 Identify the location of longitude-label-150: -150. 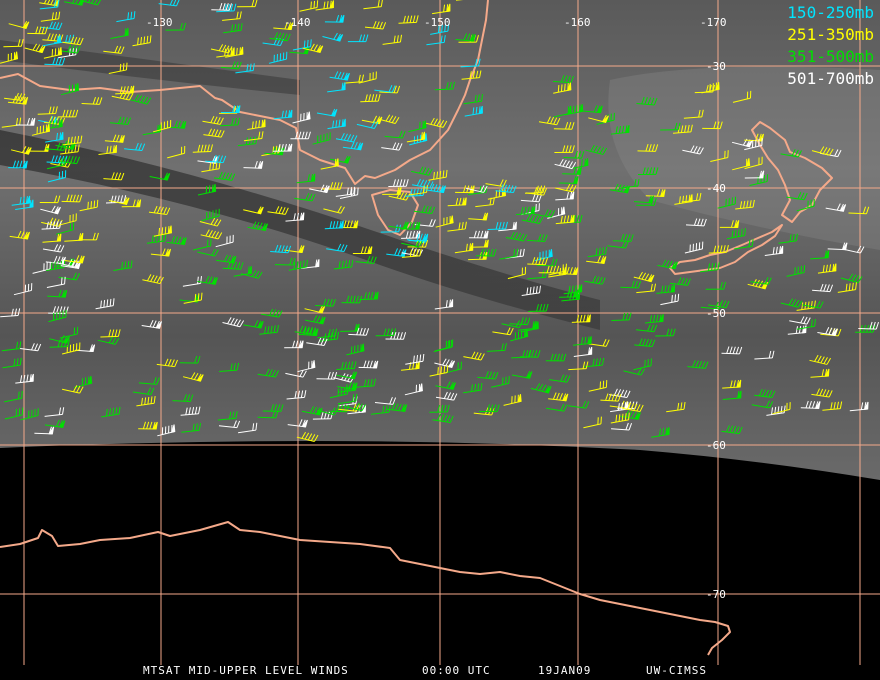
(437, 22).